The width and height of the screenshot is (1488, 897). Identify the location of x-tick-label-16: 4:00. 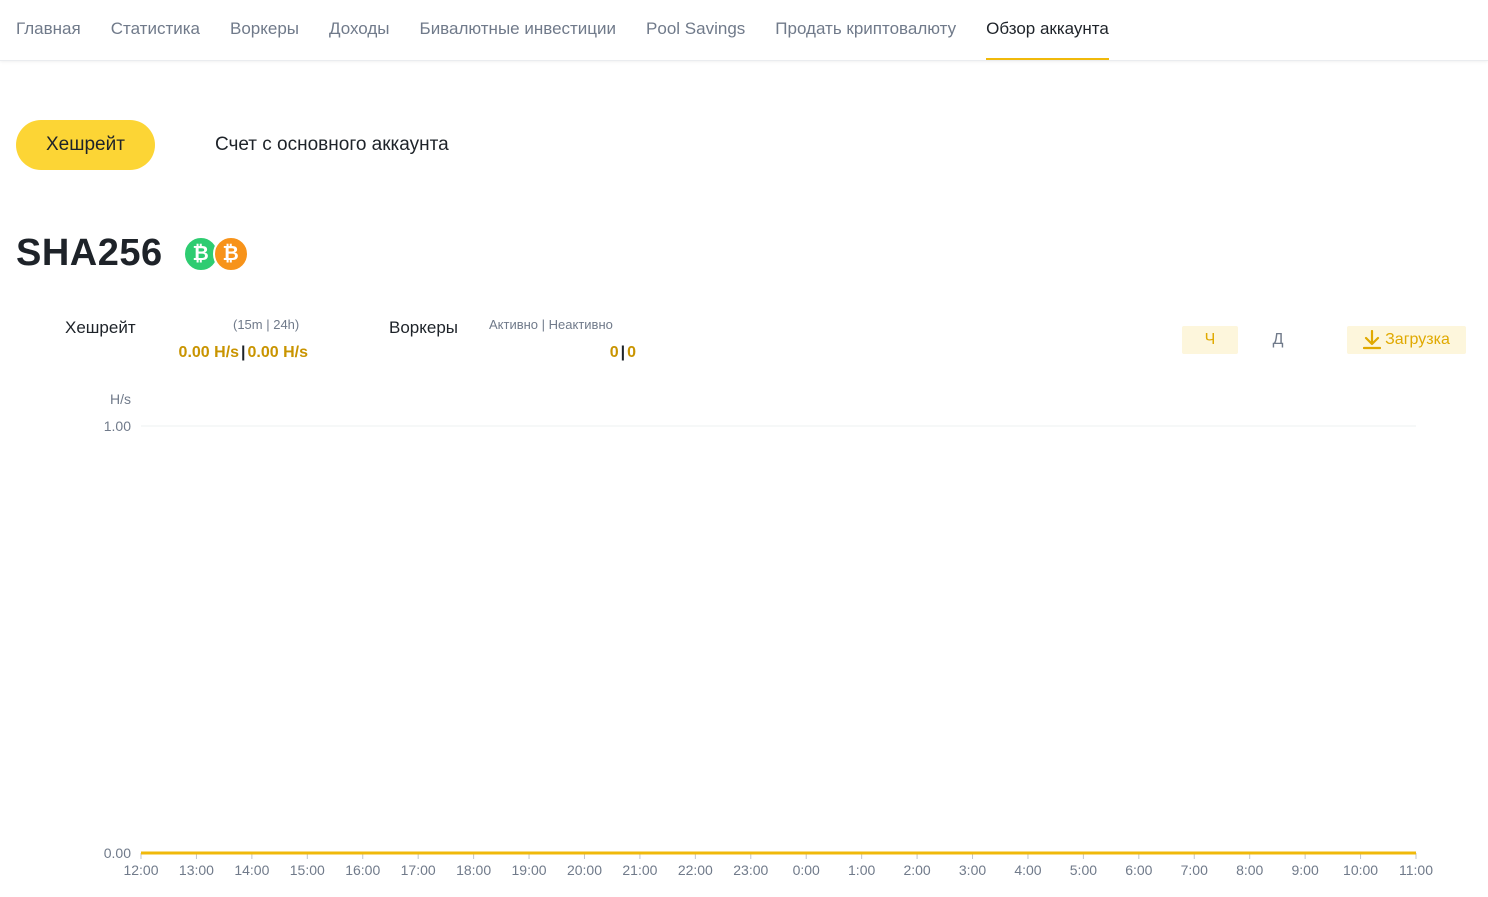
(1027, 870).